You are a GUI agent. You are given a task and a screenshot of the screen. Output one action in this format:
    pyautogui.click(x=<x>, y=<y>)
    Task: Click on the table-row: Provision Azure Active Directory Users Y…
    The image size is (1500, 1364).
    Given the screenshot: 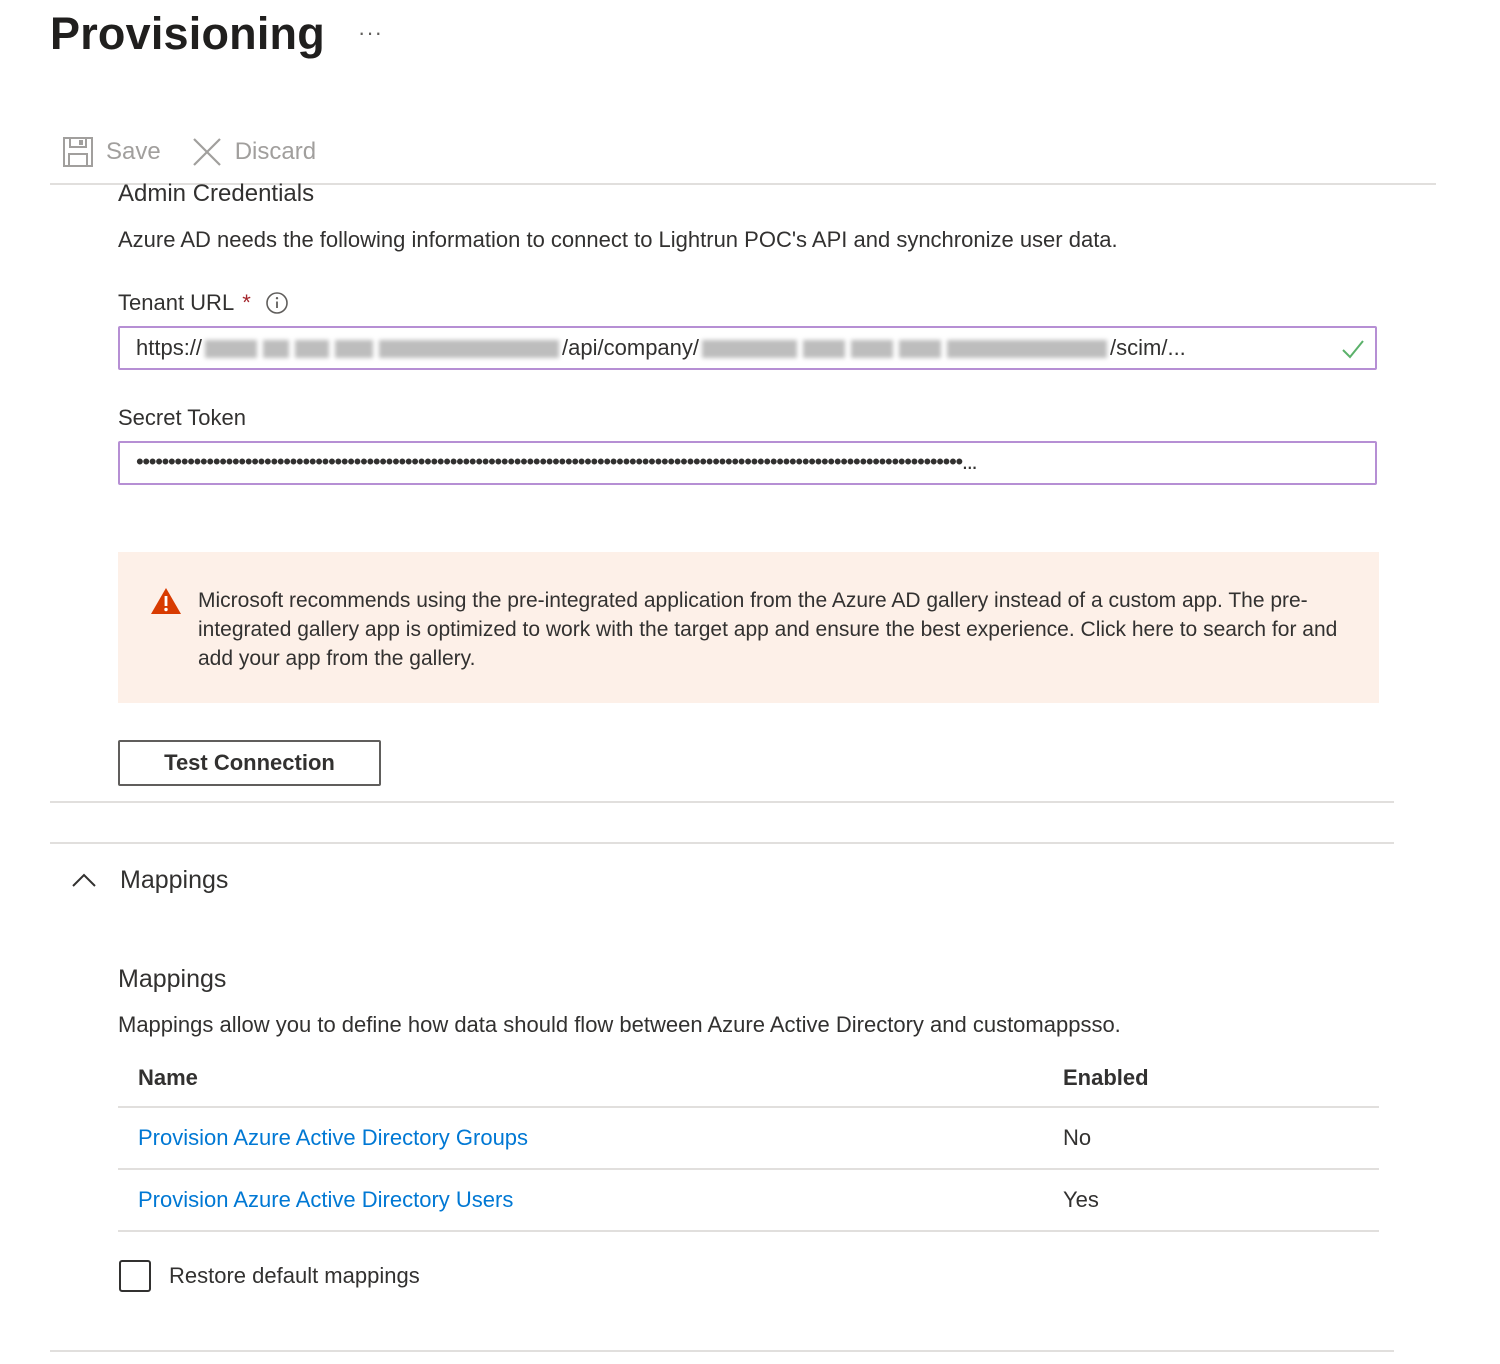 What is the action you would take?
    pyautogui.click(x=748, y=1201)
    